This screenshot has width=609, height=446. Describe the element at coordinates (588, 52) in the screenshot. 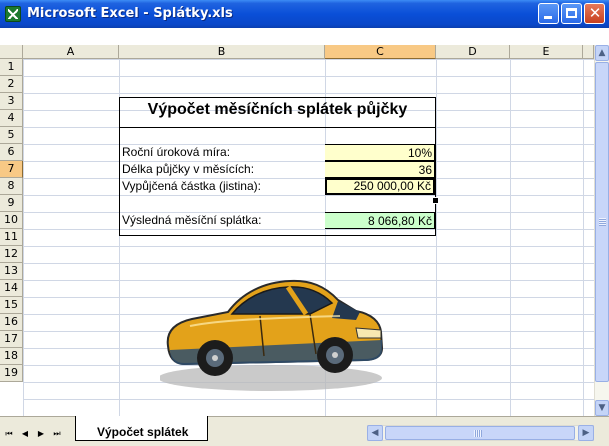

I see `column-header-f-partial` at that location.